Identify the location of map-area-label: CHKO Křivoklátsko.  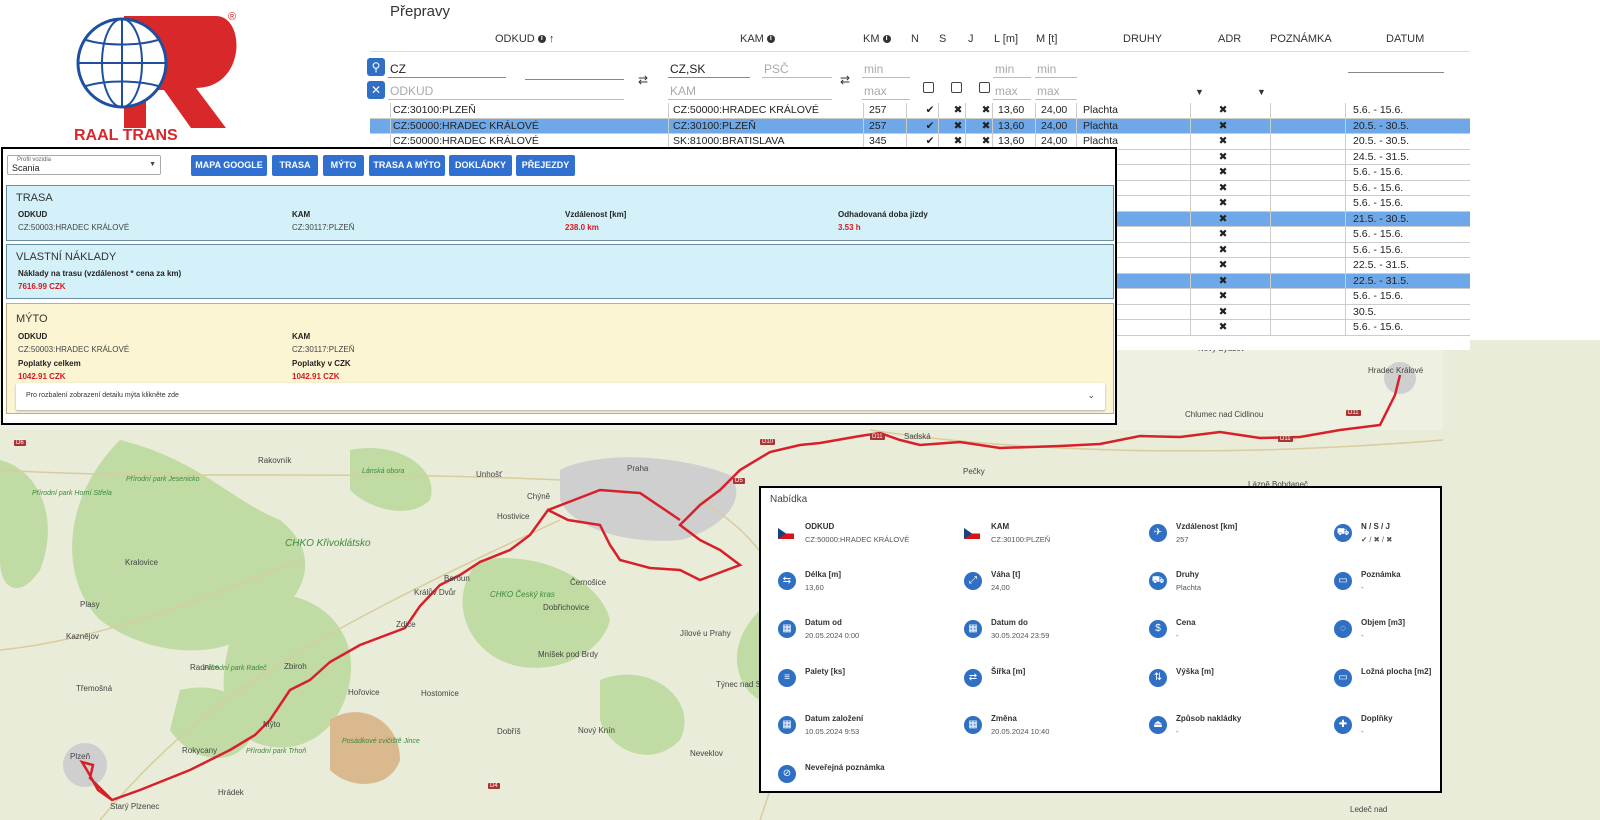
(328, 543).